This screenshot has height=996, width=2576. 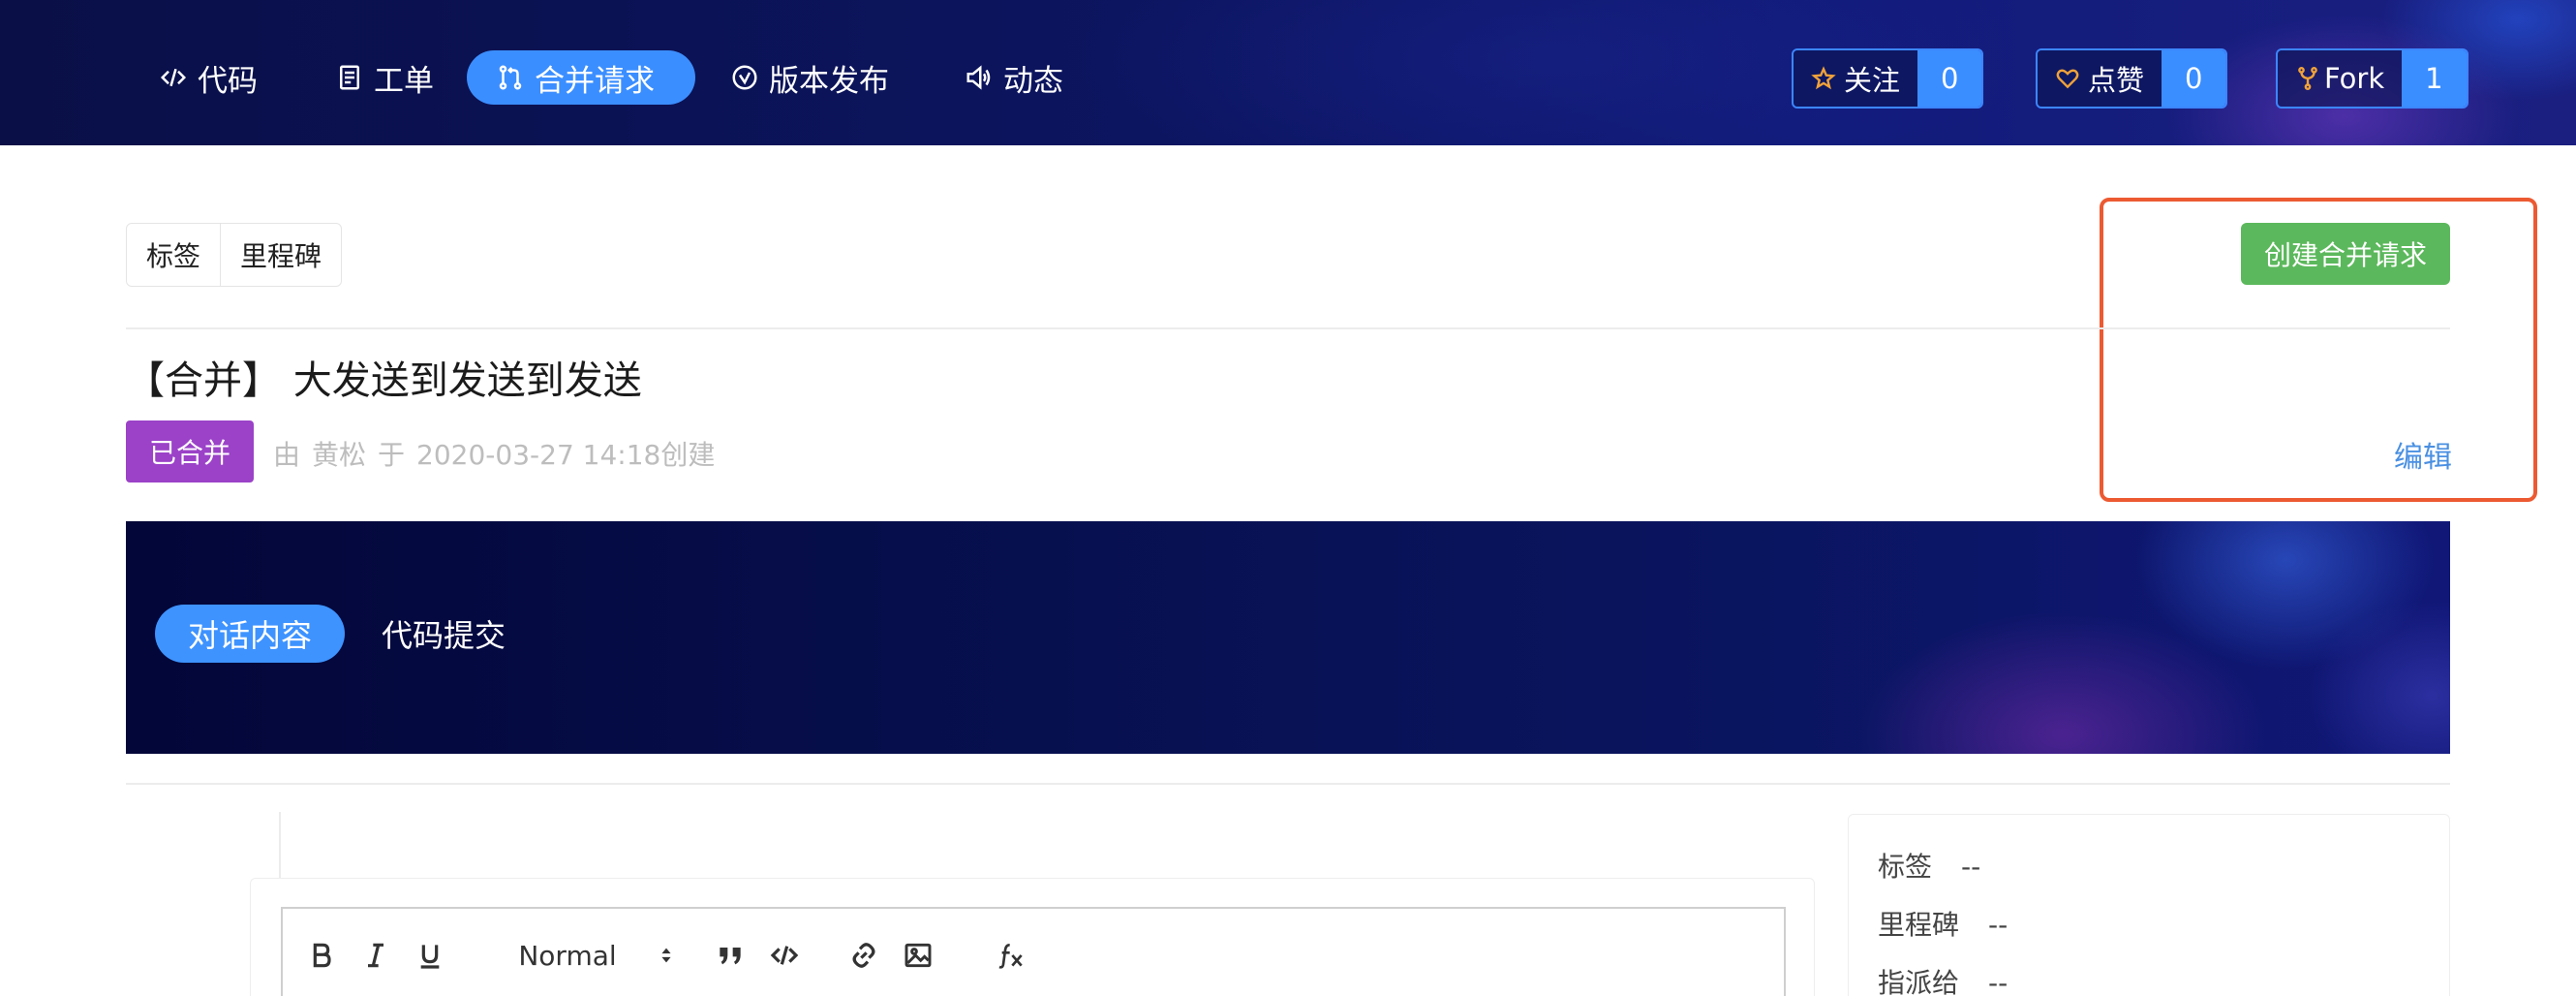 What do you see at coordinates (1905, 867) in the screenshot?
I see `sidebar-labels-key: 标签` at bounding box center [1905, 867].